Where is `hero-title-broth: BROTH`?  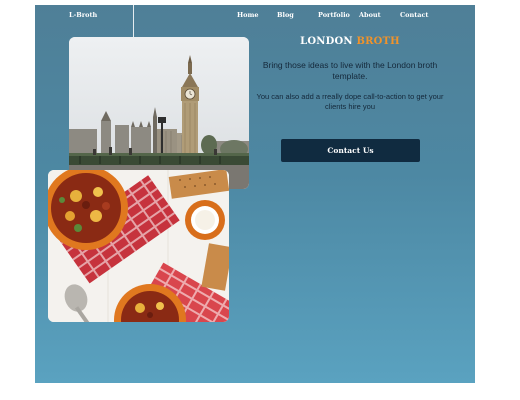
hero-title-broth: BROTH is located at coordinates (378, 41).